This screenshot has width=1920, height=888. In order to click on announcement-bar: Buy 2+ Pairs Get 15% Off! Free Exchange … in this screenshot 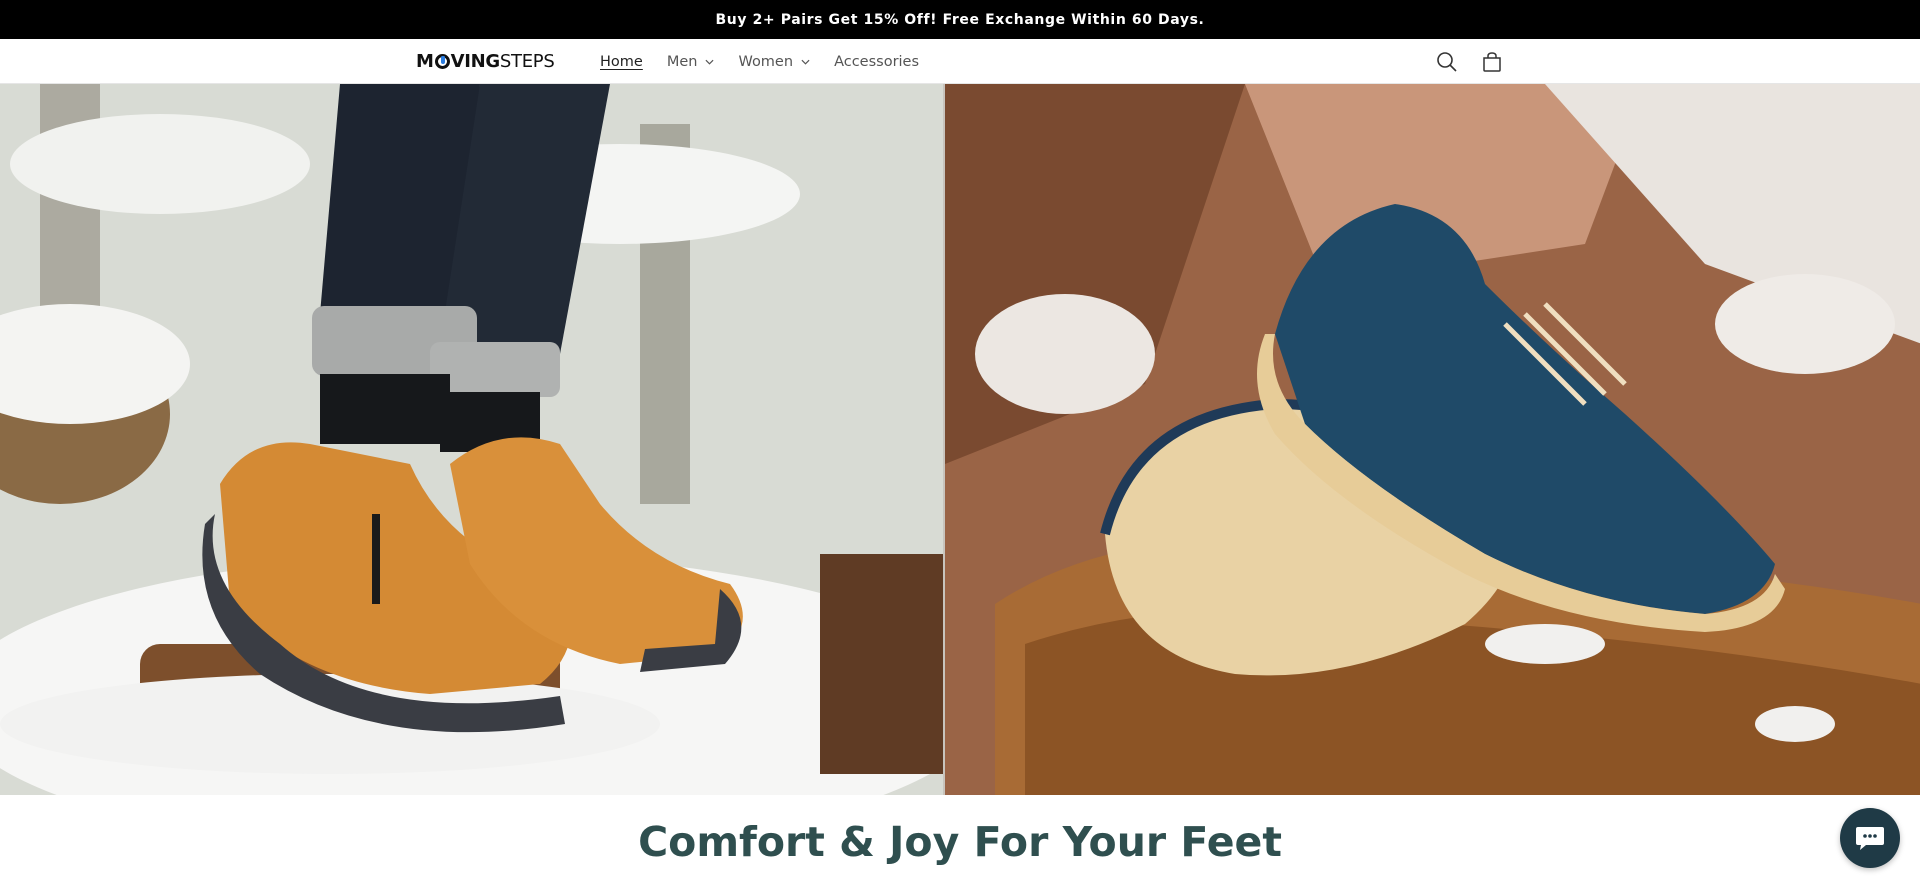, I will do `click(960, 19)`.